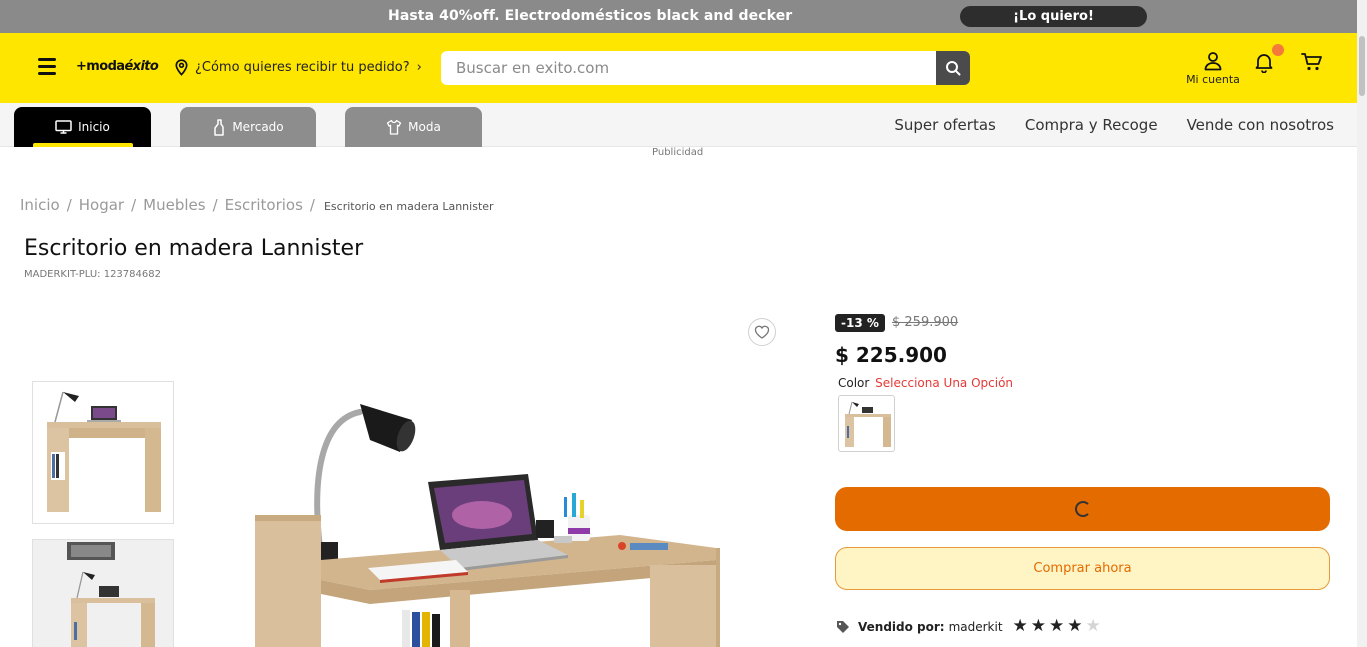 The width and height of the screenshot is (1367, 647). I want to click on search-icon, so click(953, 68).